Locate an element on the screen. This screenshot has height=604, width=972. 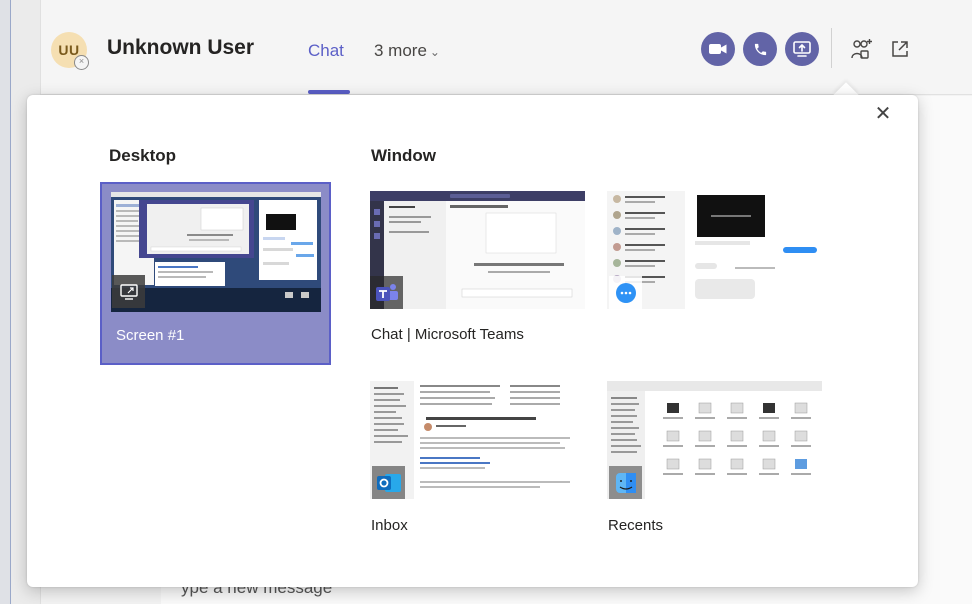
messages-icon is located at coordinates (625, 292).